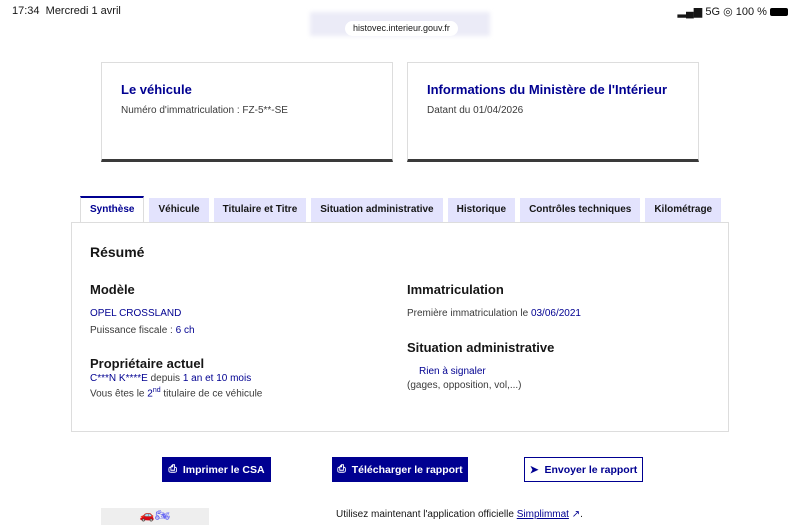  Describe the element at coordinates (481, 210) in the screenshot. I see `tab-historique: Historique` at that location.